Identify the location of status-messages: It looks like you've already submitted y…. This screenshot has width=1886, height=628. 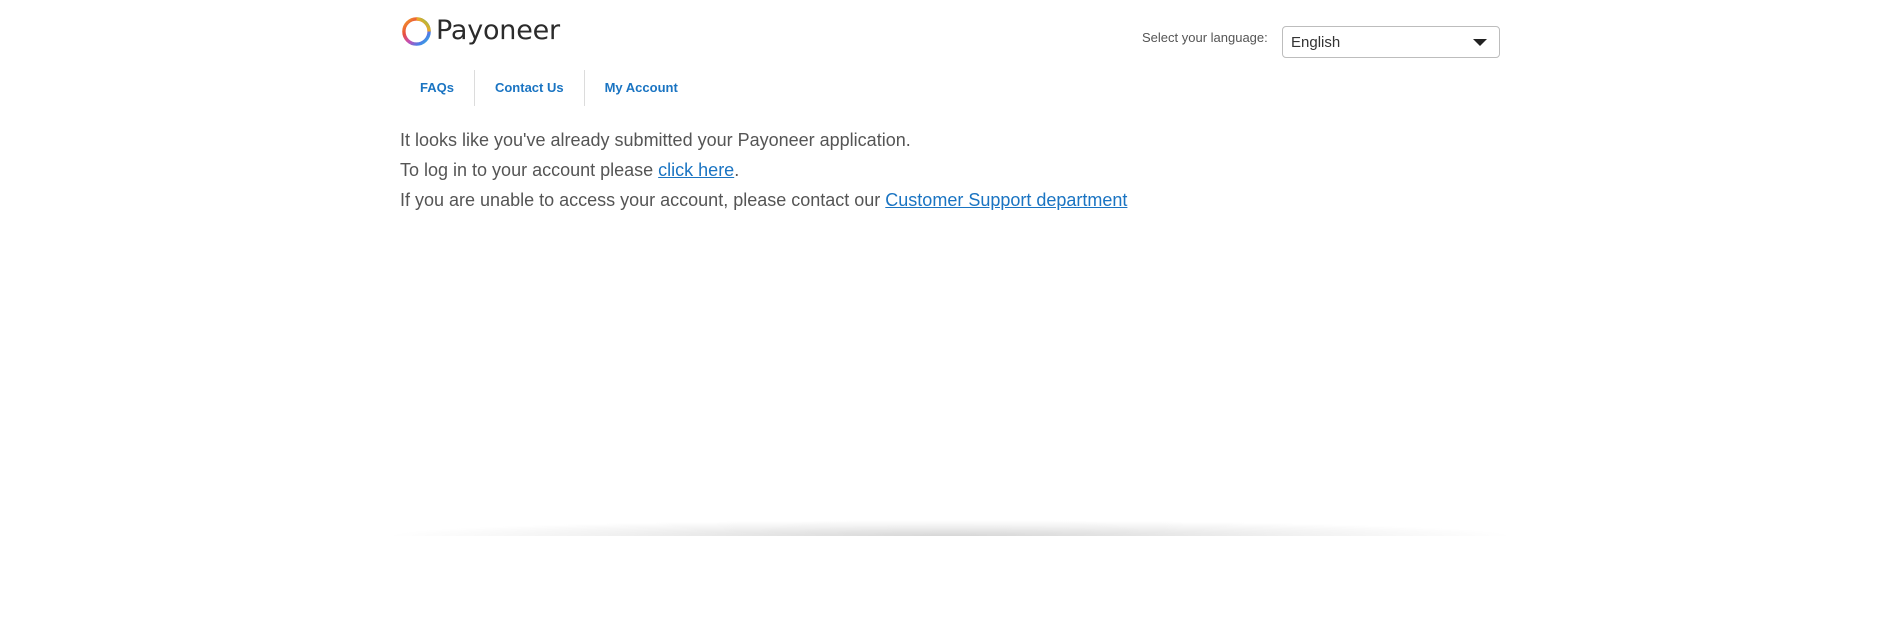
(763, 170).